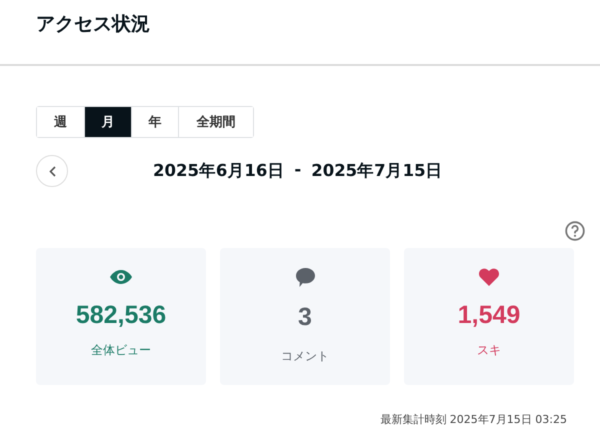 The width and height of the screenshot is (600, 438). I want to click on stat-value: 1,549, so click(489, 315).